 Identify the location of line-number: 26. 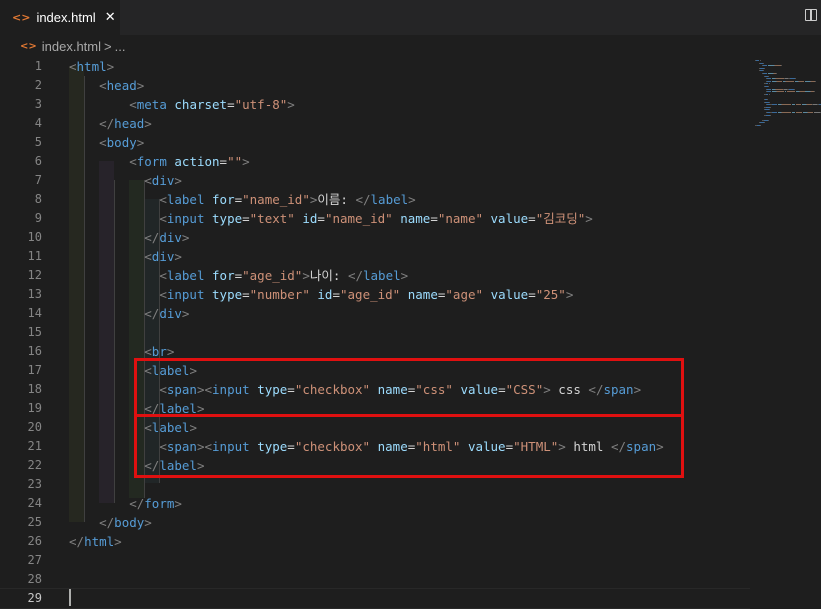
(34, 541).